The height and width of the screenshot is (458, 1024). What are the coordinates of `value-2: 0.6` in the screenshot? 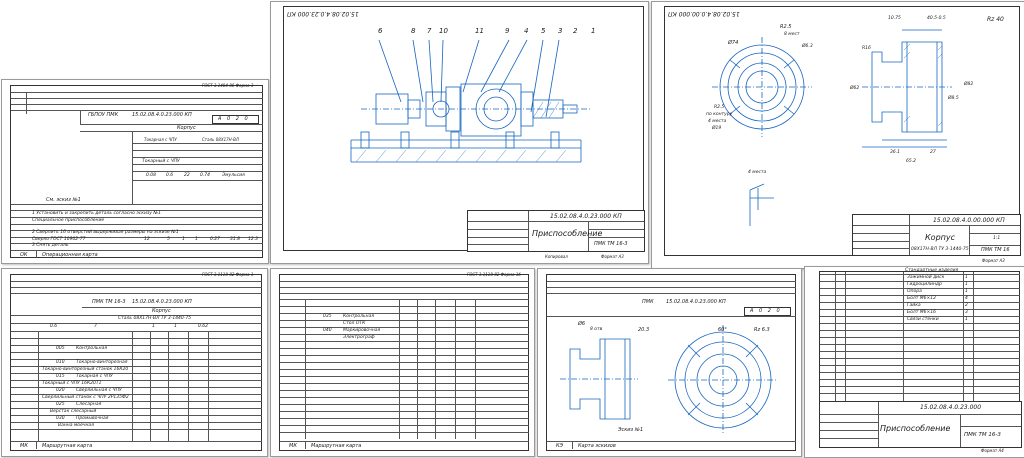 It's located at (170, 175).